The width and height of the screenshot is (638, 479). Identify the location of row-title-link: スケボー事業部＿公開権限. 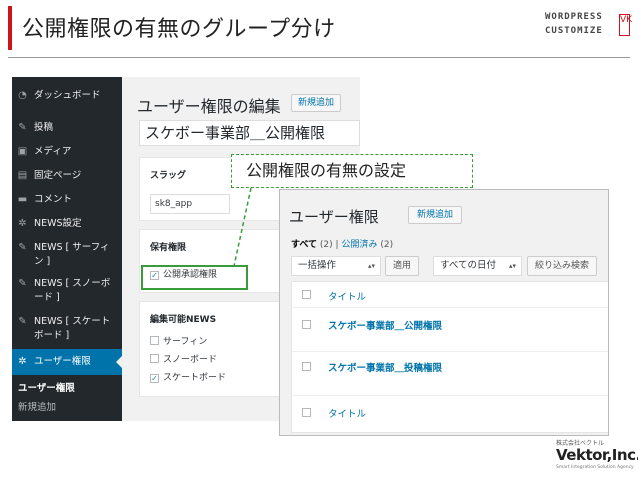
(385, 325).